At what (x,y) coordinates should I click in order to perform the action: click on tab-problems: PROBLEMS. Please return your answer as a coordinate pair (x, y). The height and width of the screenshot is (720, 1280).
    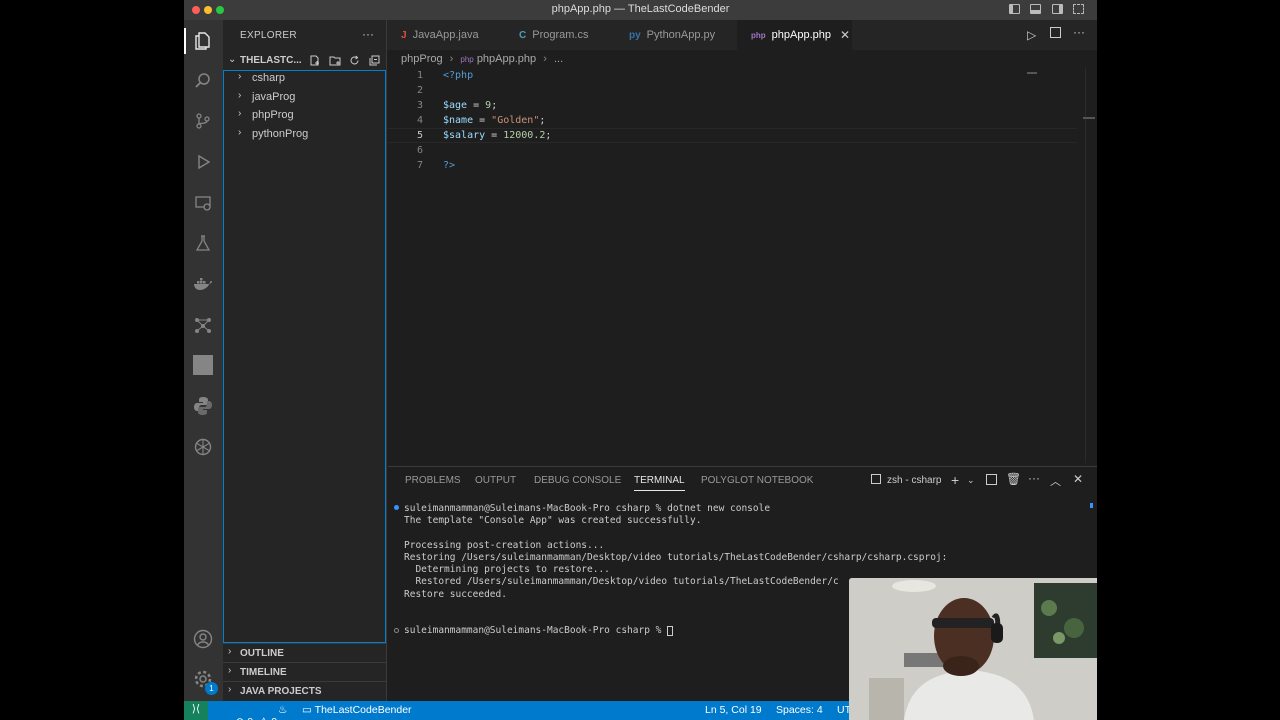
    Looking at the image, I should click on (433, 480).